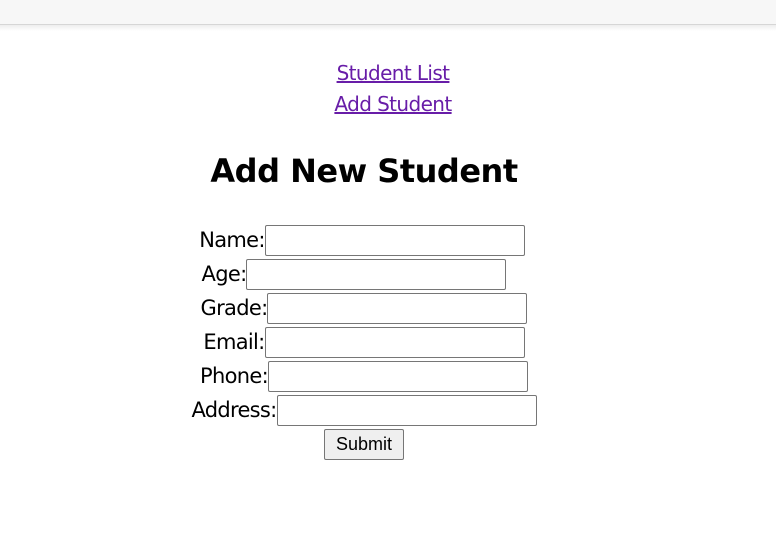  What do you see at coordinates (224, 274) in the screenshot?
I see `age-label: Age:` at bounding box center [224, 274].